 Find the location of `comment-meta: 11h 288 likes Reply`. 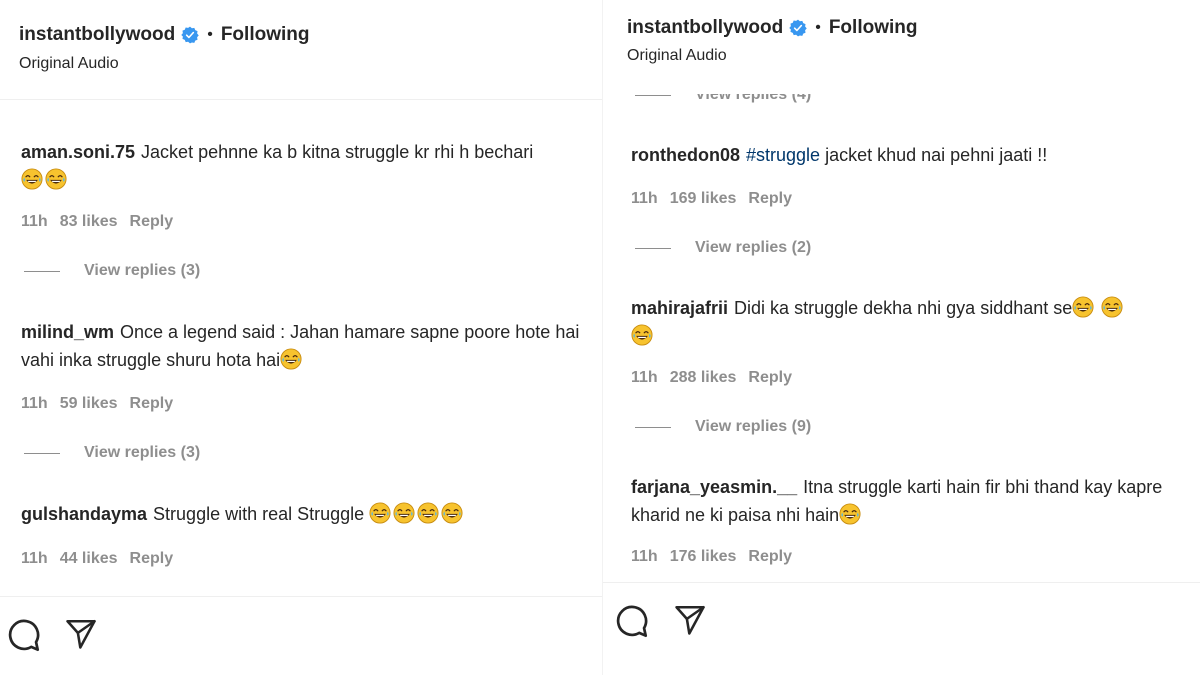

comment-meta: 11h 288 likes Reply is located at coordinates (717, 378).